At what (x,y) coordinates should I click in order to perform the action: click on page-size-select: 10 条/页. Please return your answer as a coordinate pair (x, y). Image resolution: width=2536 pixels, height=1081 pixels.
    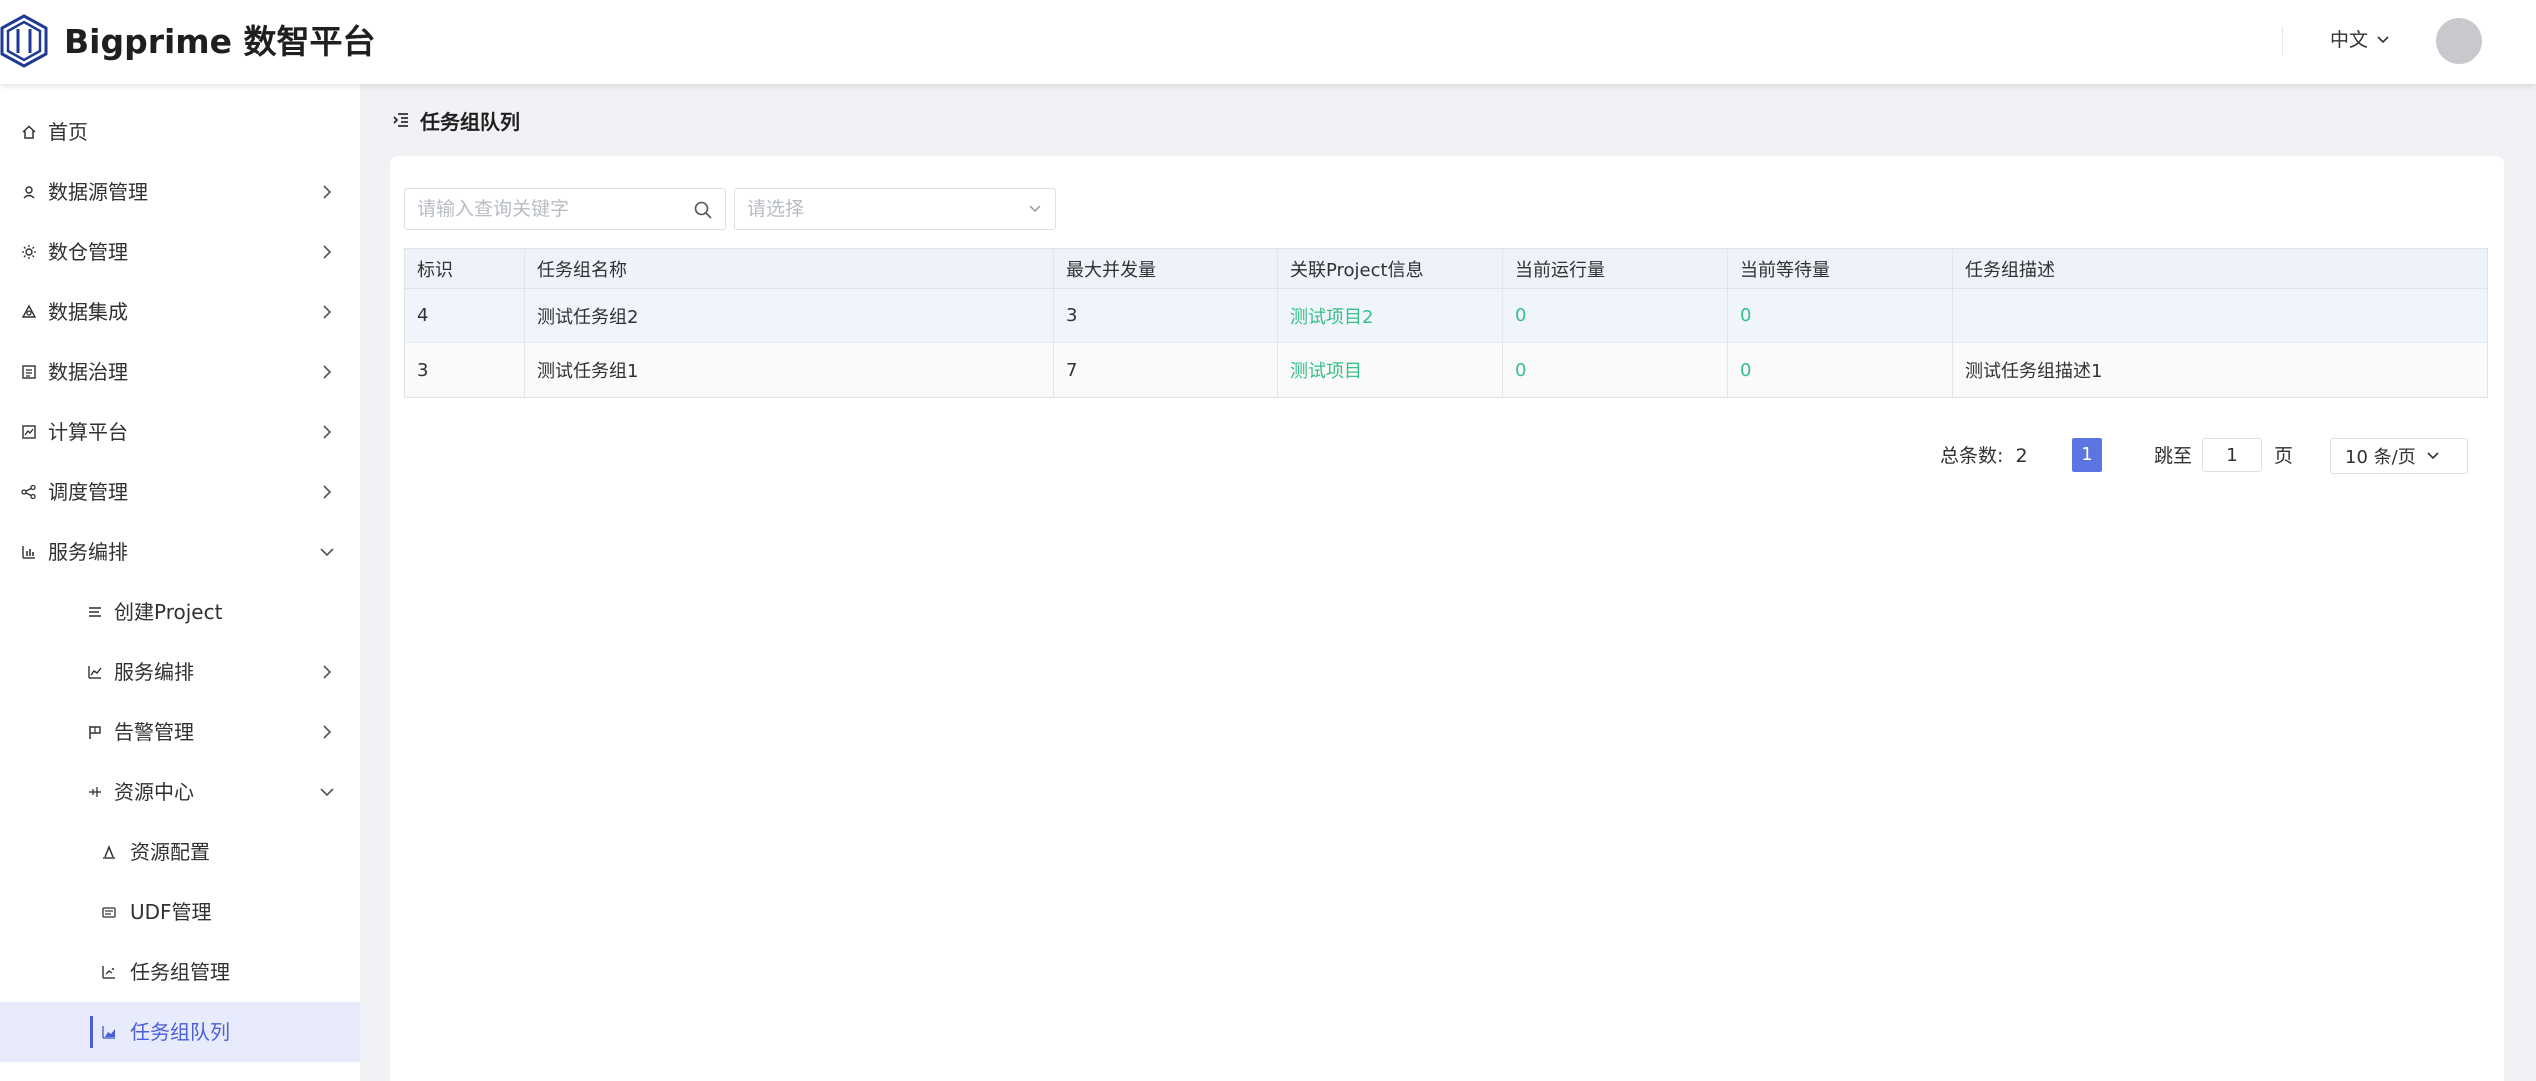
    Looking at the image, I should click on (2399, 456).